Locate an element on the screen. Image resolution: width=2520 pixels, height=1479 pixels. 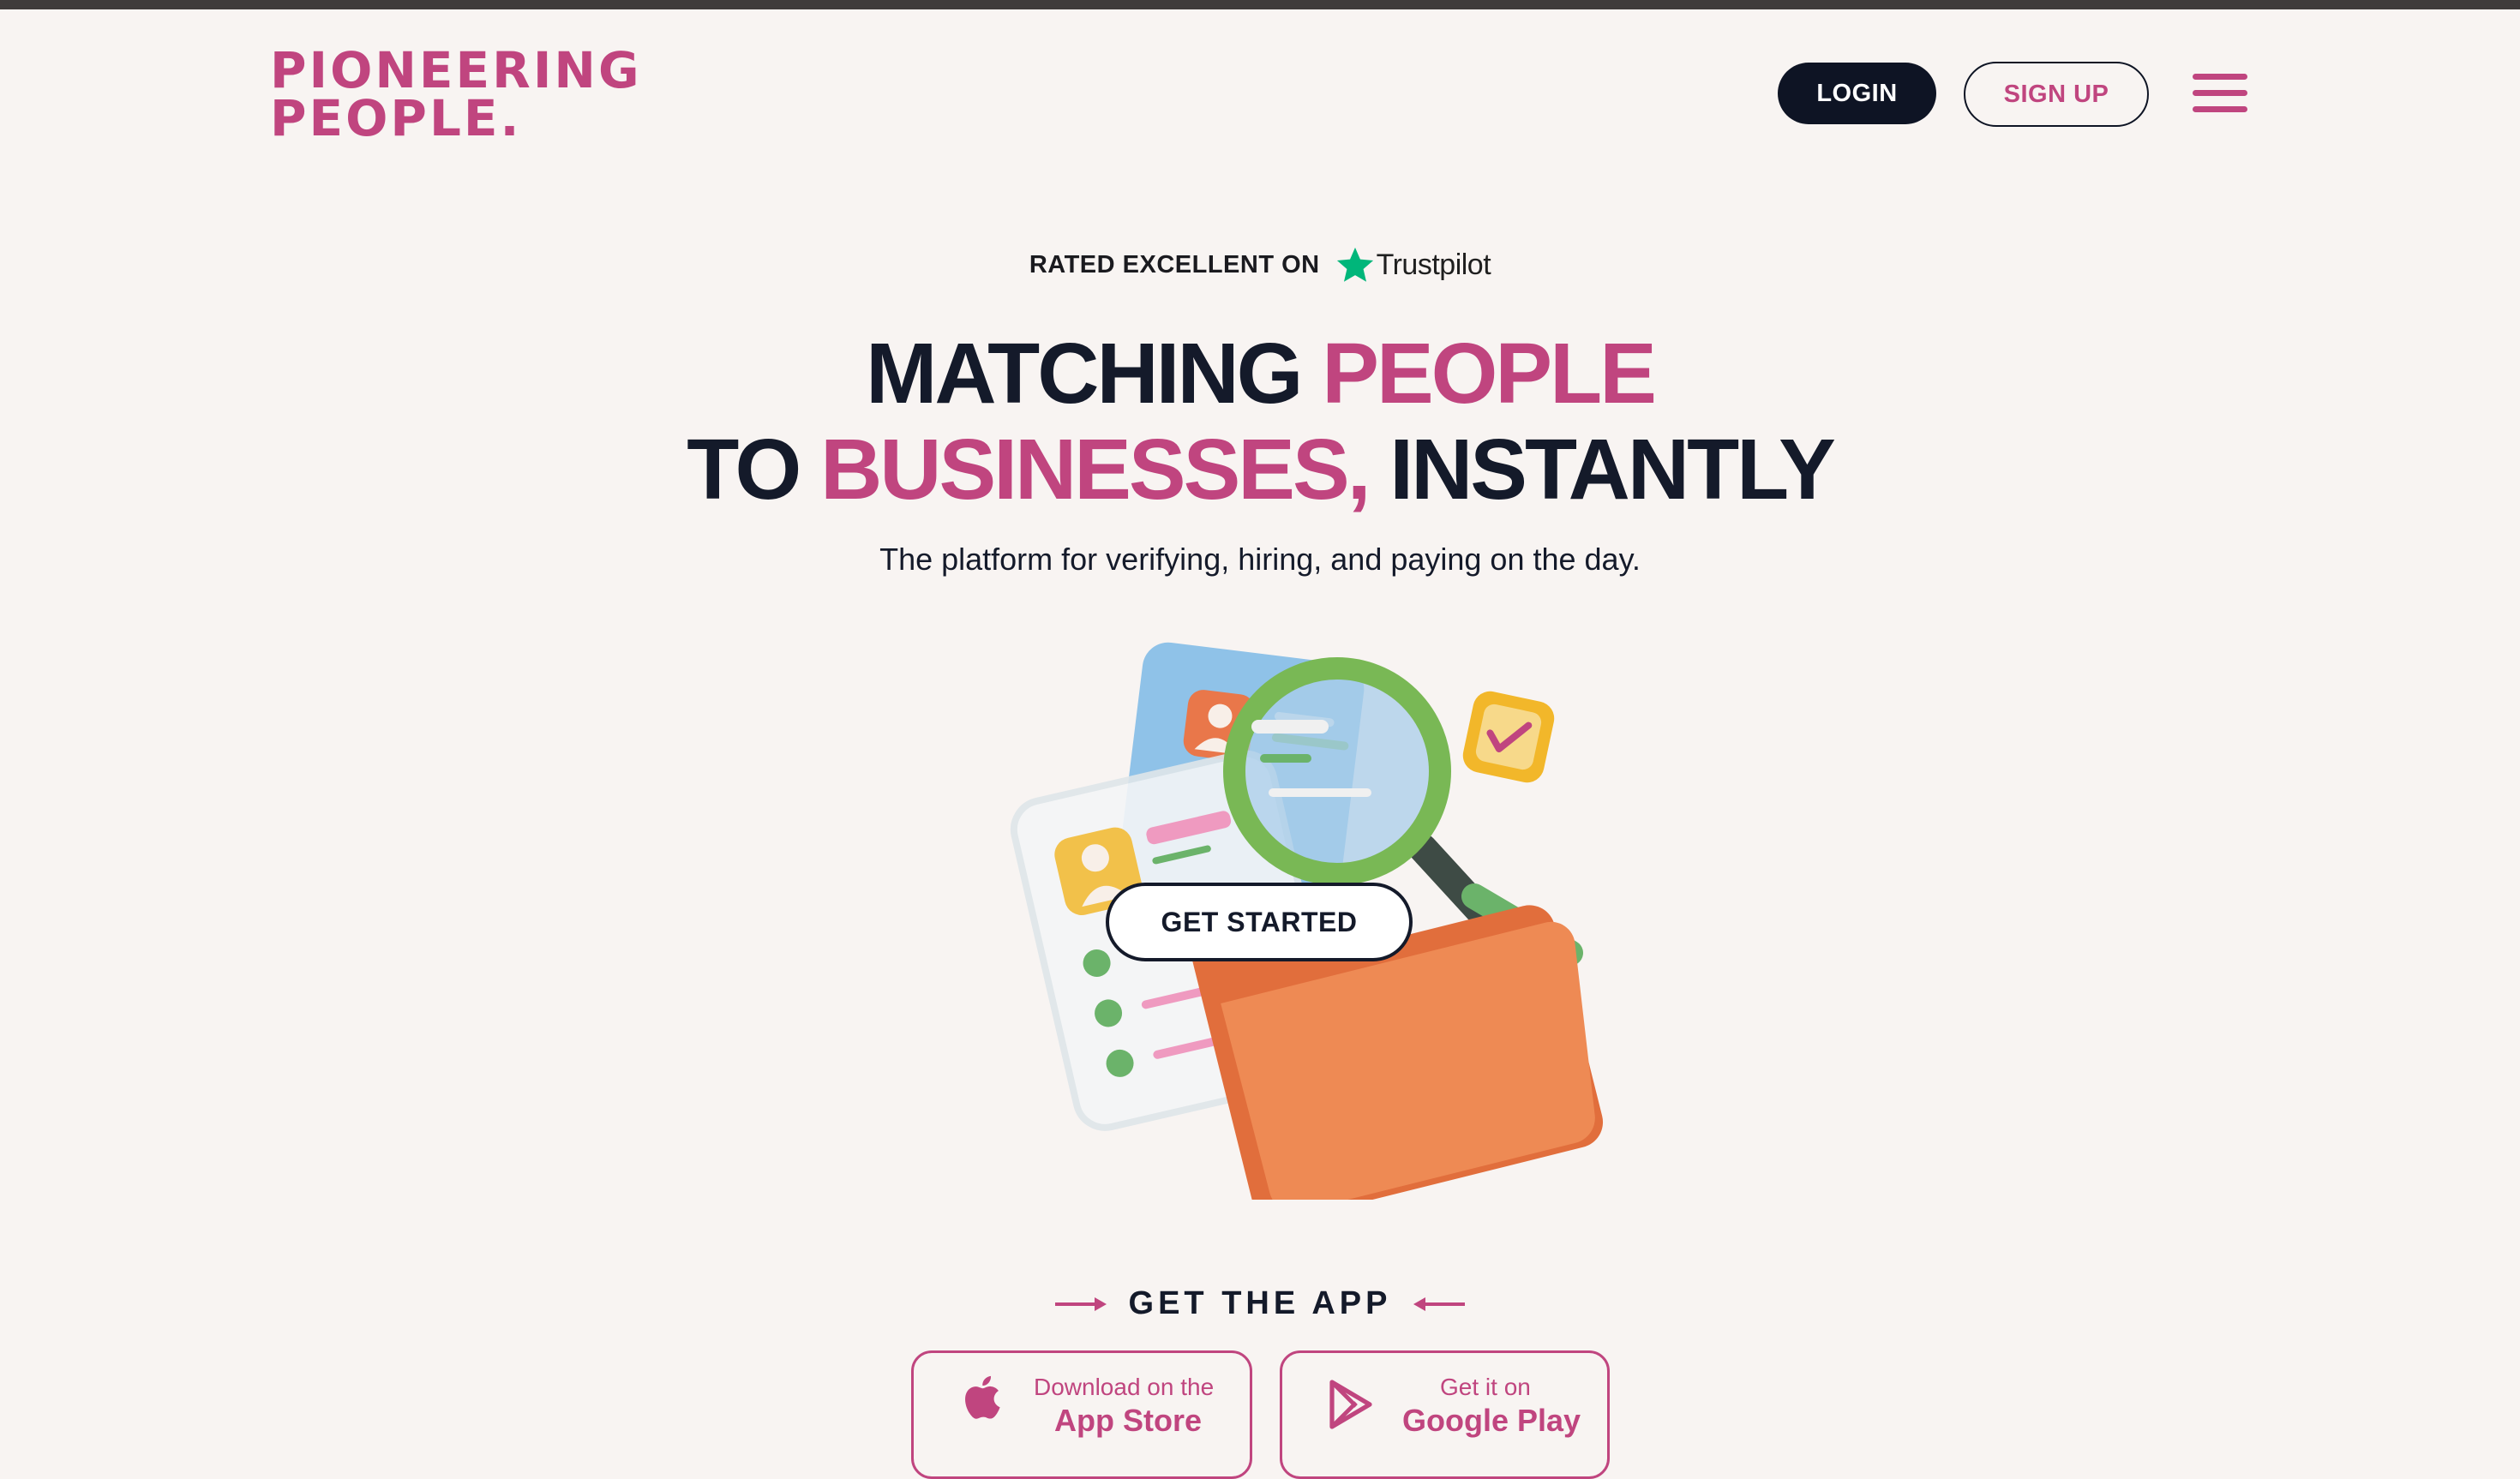
rated-excellent-text: RATED EXCELLENT ON is located at coordinates (1174, 264).